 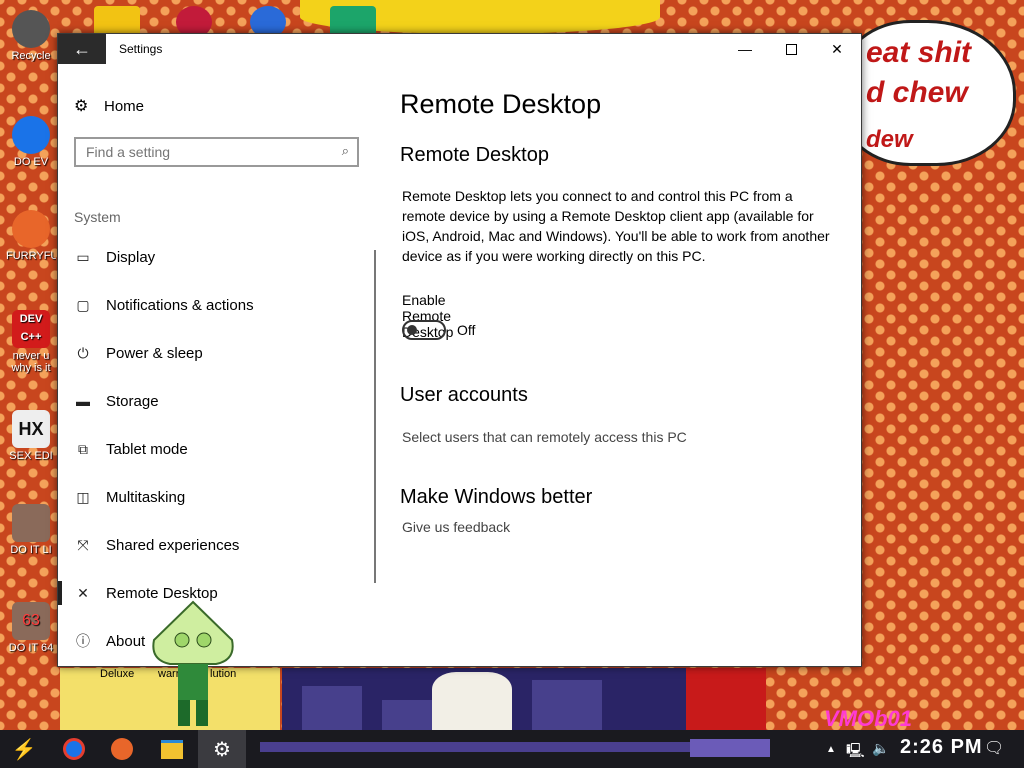 What do you see at coordinates (147, 449) in the screenshot?
I see `sidebar-item-label: Tablet mode` at bounding box center [147, 449].